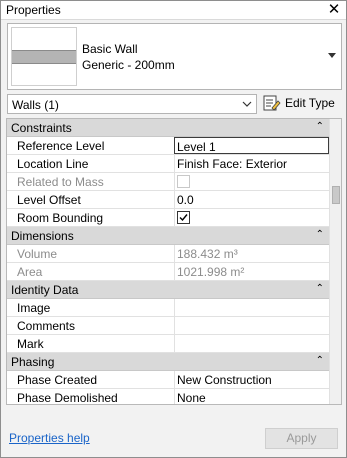 The image size is (347, 458). Describe the element at coordinates (168, 200) in the screenshot. I see `prop-row-level-offset: Level Offset 0.0` at that location.